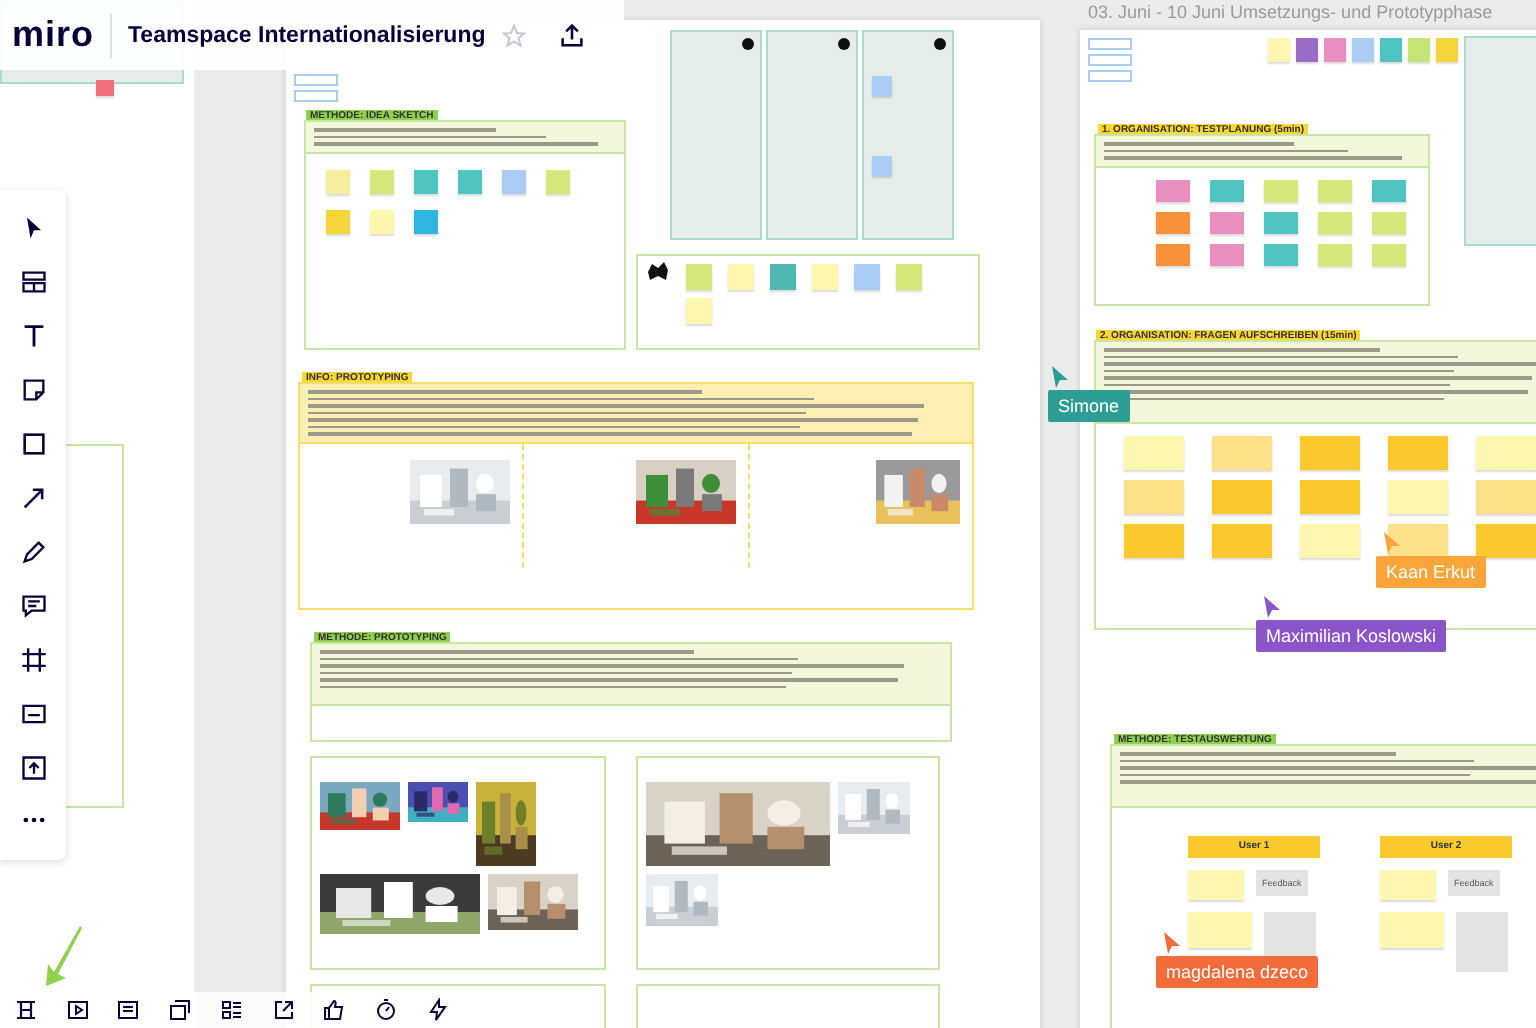 The height and width of the screenshot is (1028, 1536). What do you see at coordinates (33, 713) in the screenshot?
I see `card-icon` at bounding box center [33, 713].